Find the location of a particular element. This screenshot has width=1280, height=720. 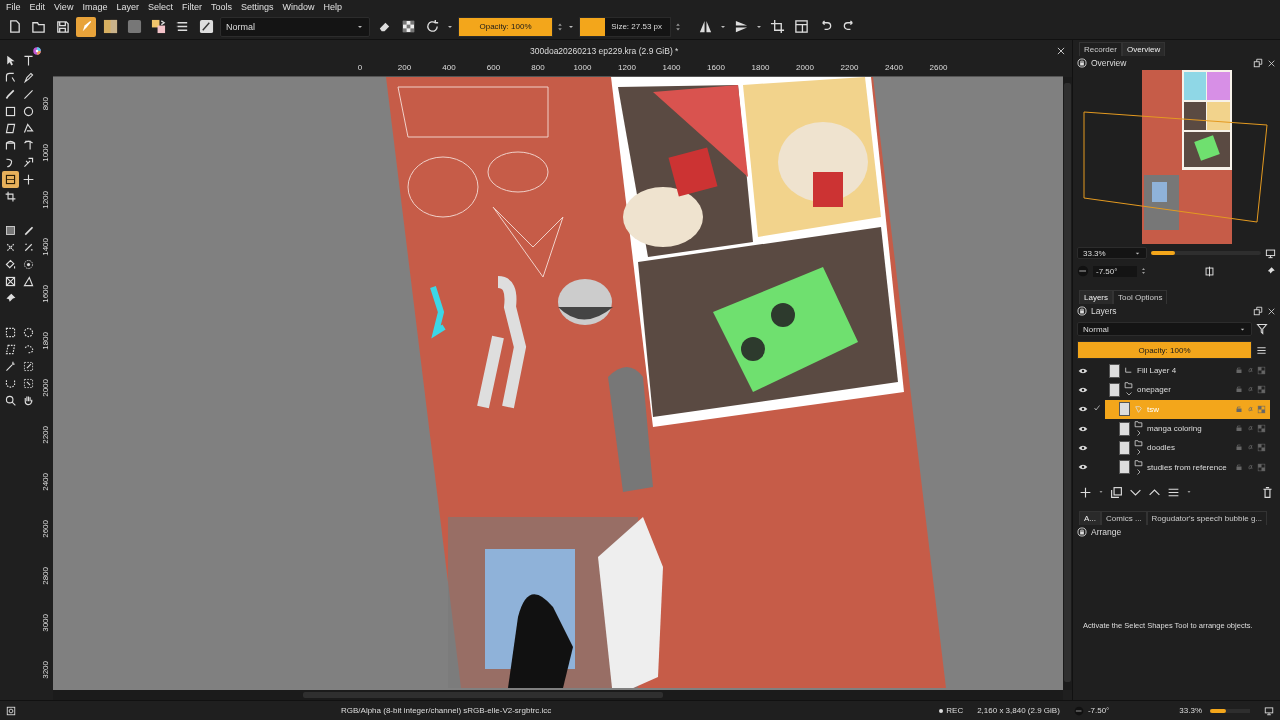

menu-item: Window is located at coordinates (298, 7).